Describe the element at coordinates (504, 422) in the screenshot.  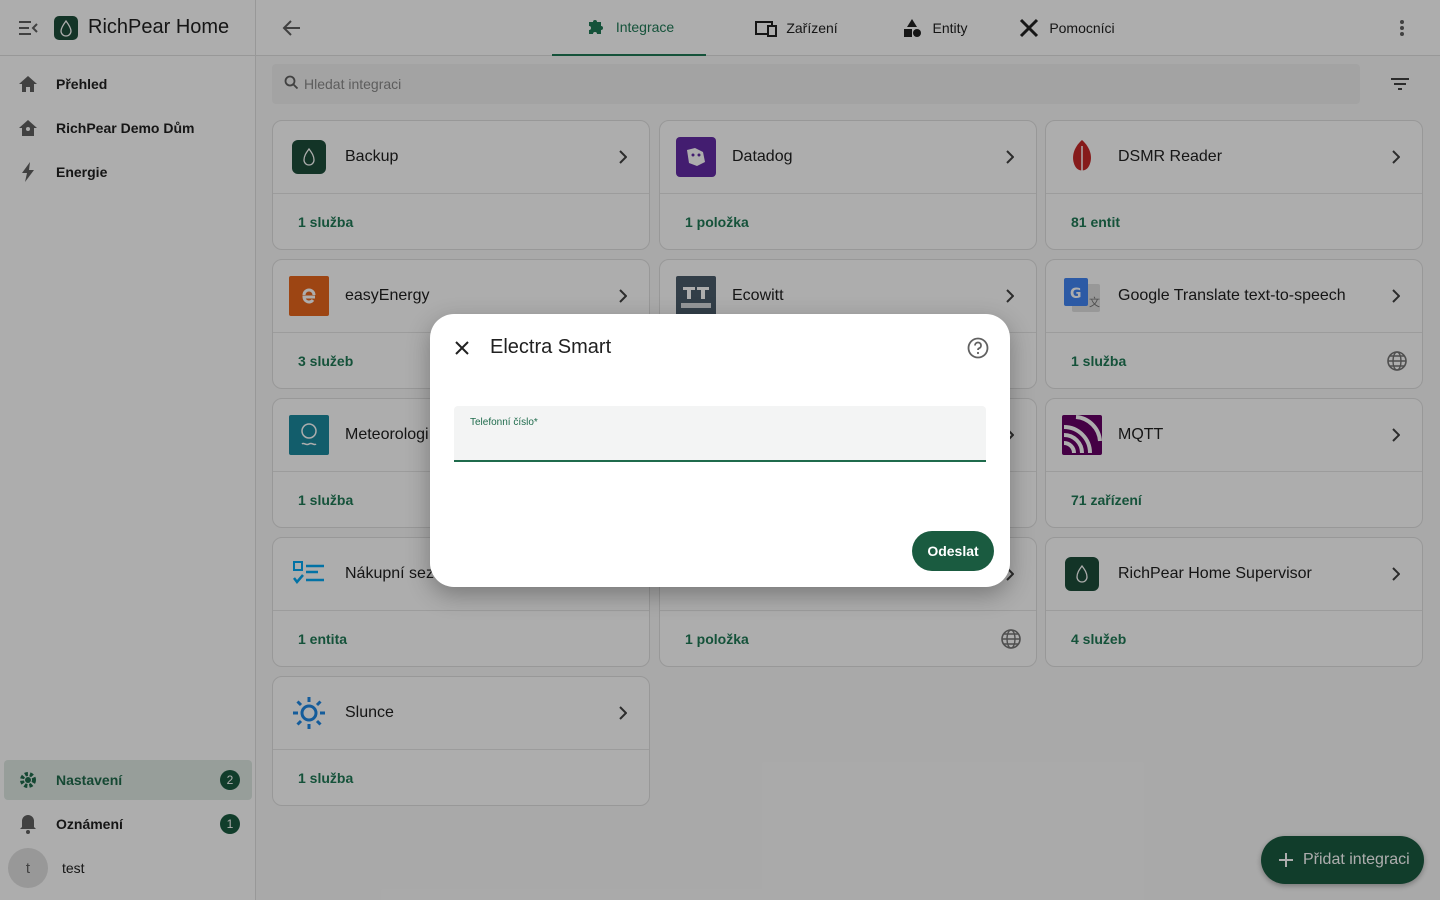
I see `phone-number-label: Telefonní číslo*` at that location.